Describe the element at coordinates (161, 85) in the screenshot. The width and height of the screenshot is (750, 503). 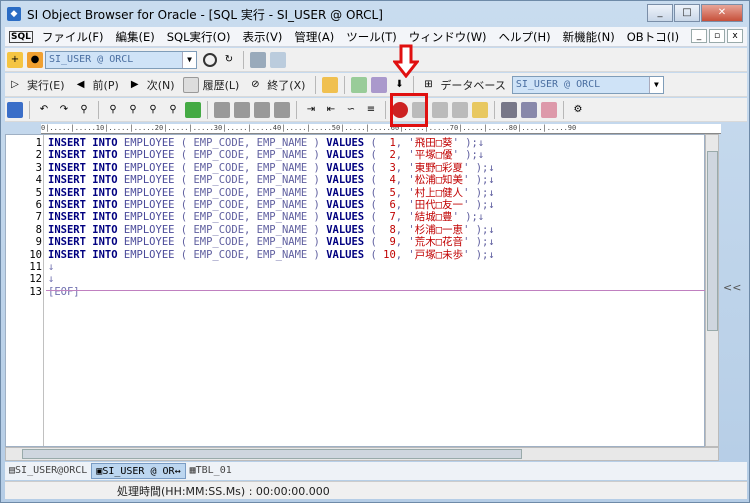
I see `next-button: 次(N)` at that location.